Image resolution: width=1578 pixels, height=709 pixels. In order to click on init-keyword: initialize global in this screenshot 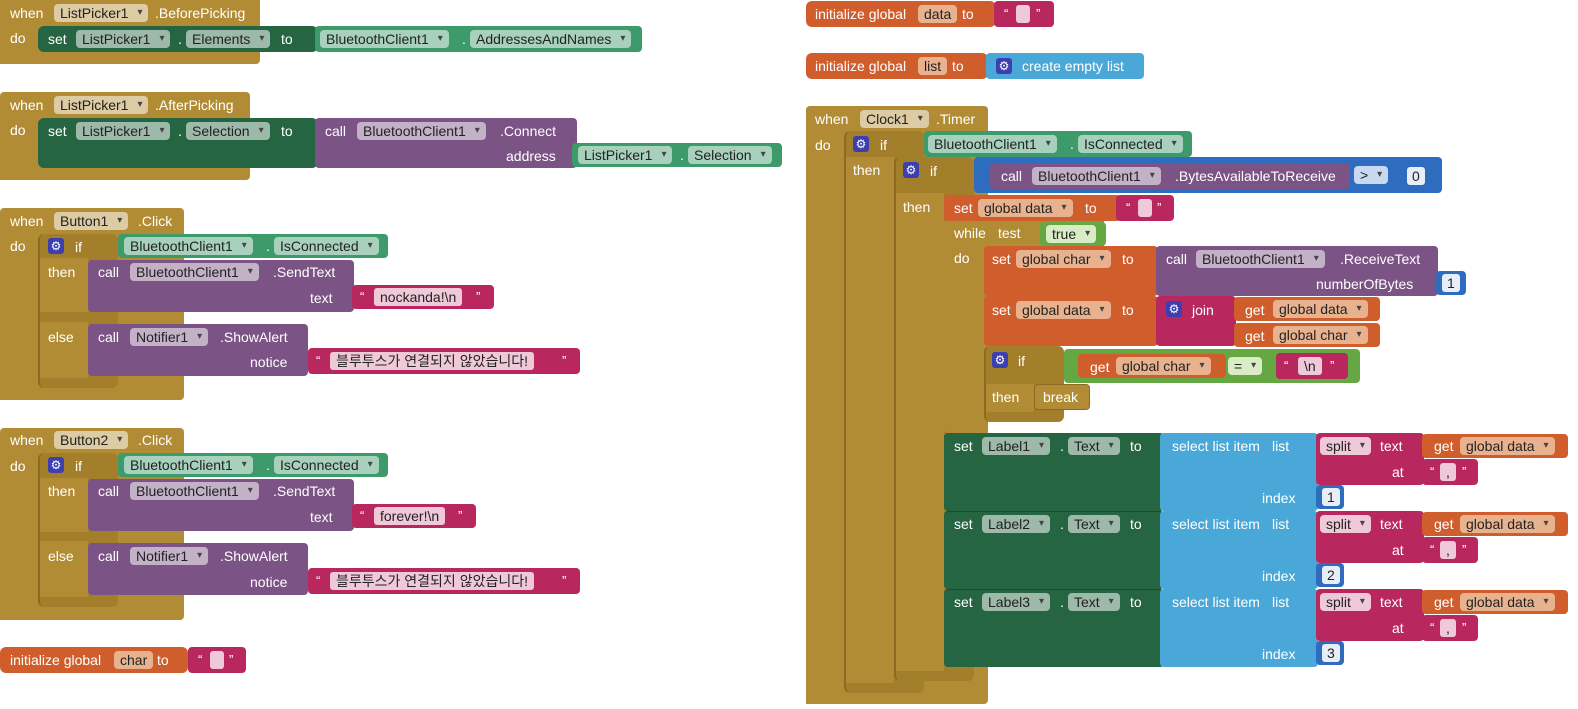, I will do `click(861, 66)`.